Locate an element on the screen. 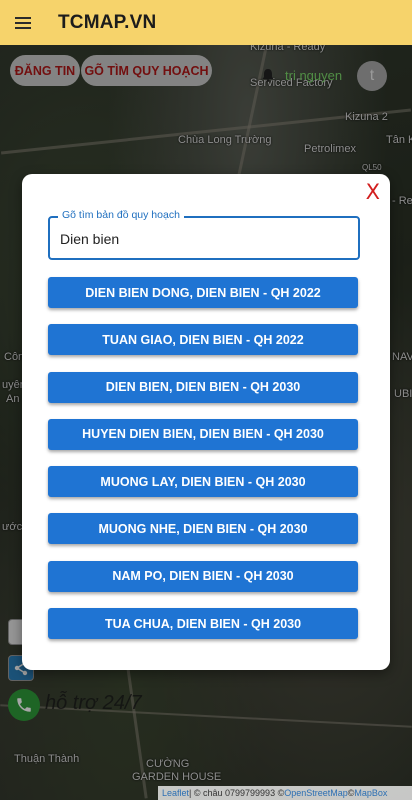 The image size is (412, 800). mapbox-link: MapBox is located at coordinates (370, 793).